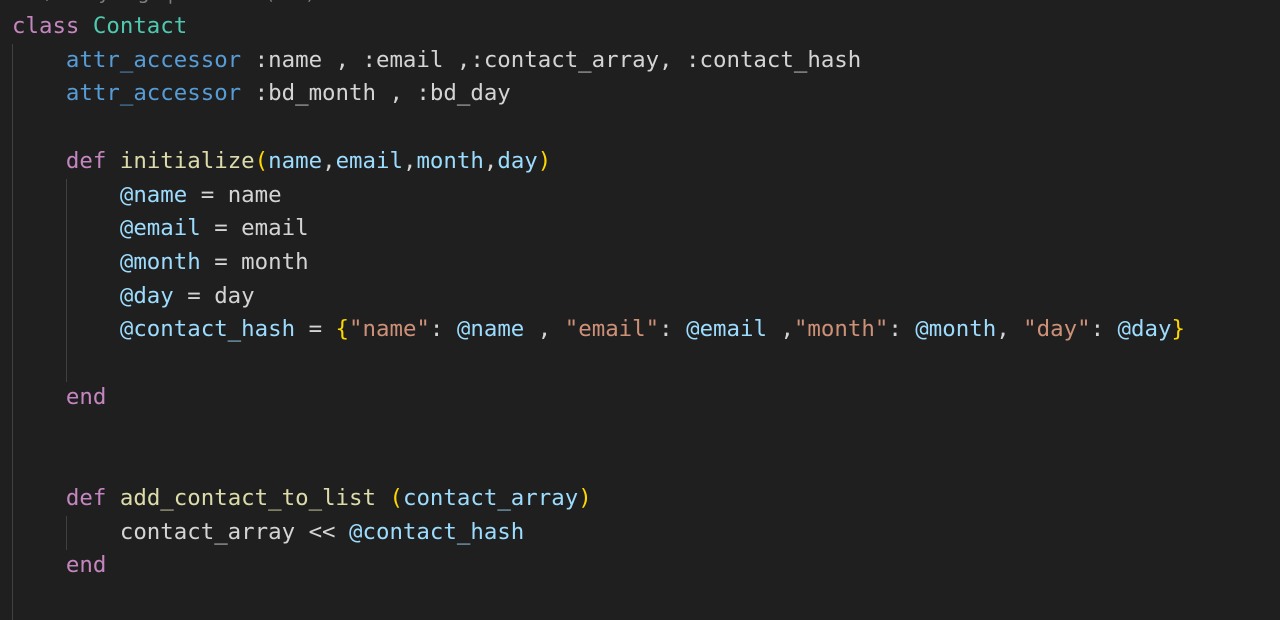 The width and height of the screenshot is (1280, 620). I want to click on code-line: @email = email, so click(160, 228).